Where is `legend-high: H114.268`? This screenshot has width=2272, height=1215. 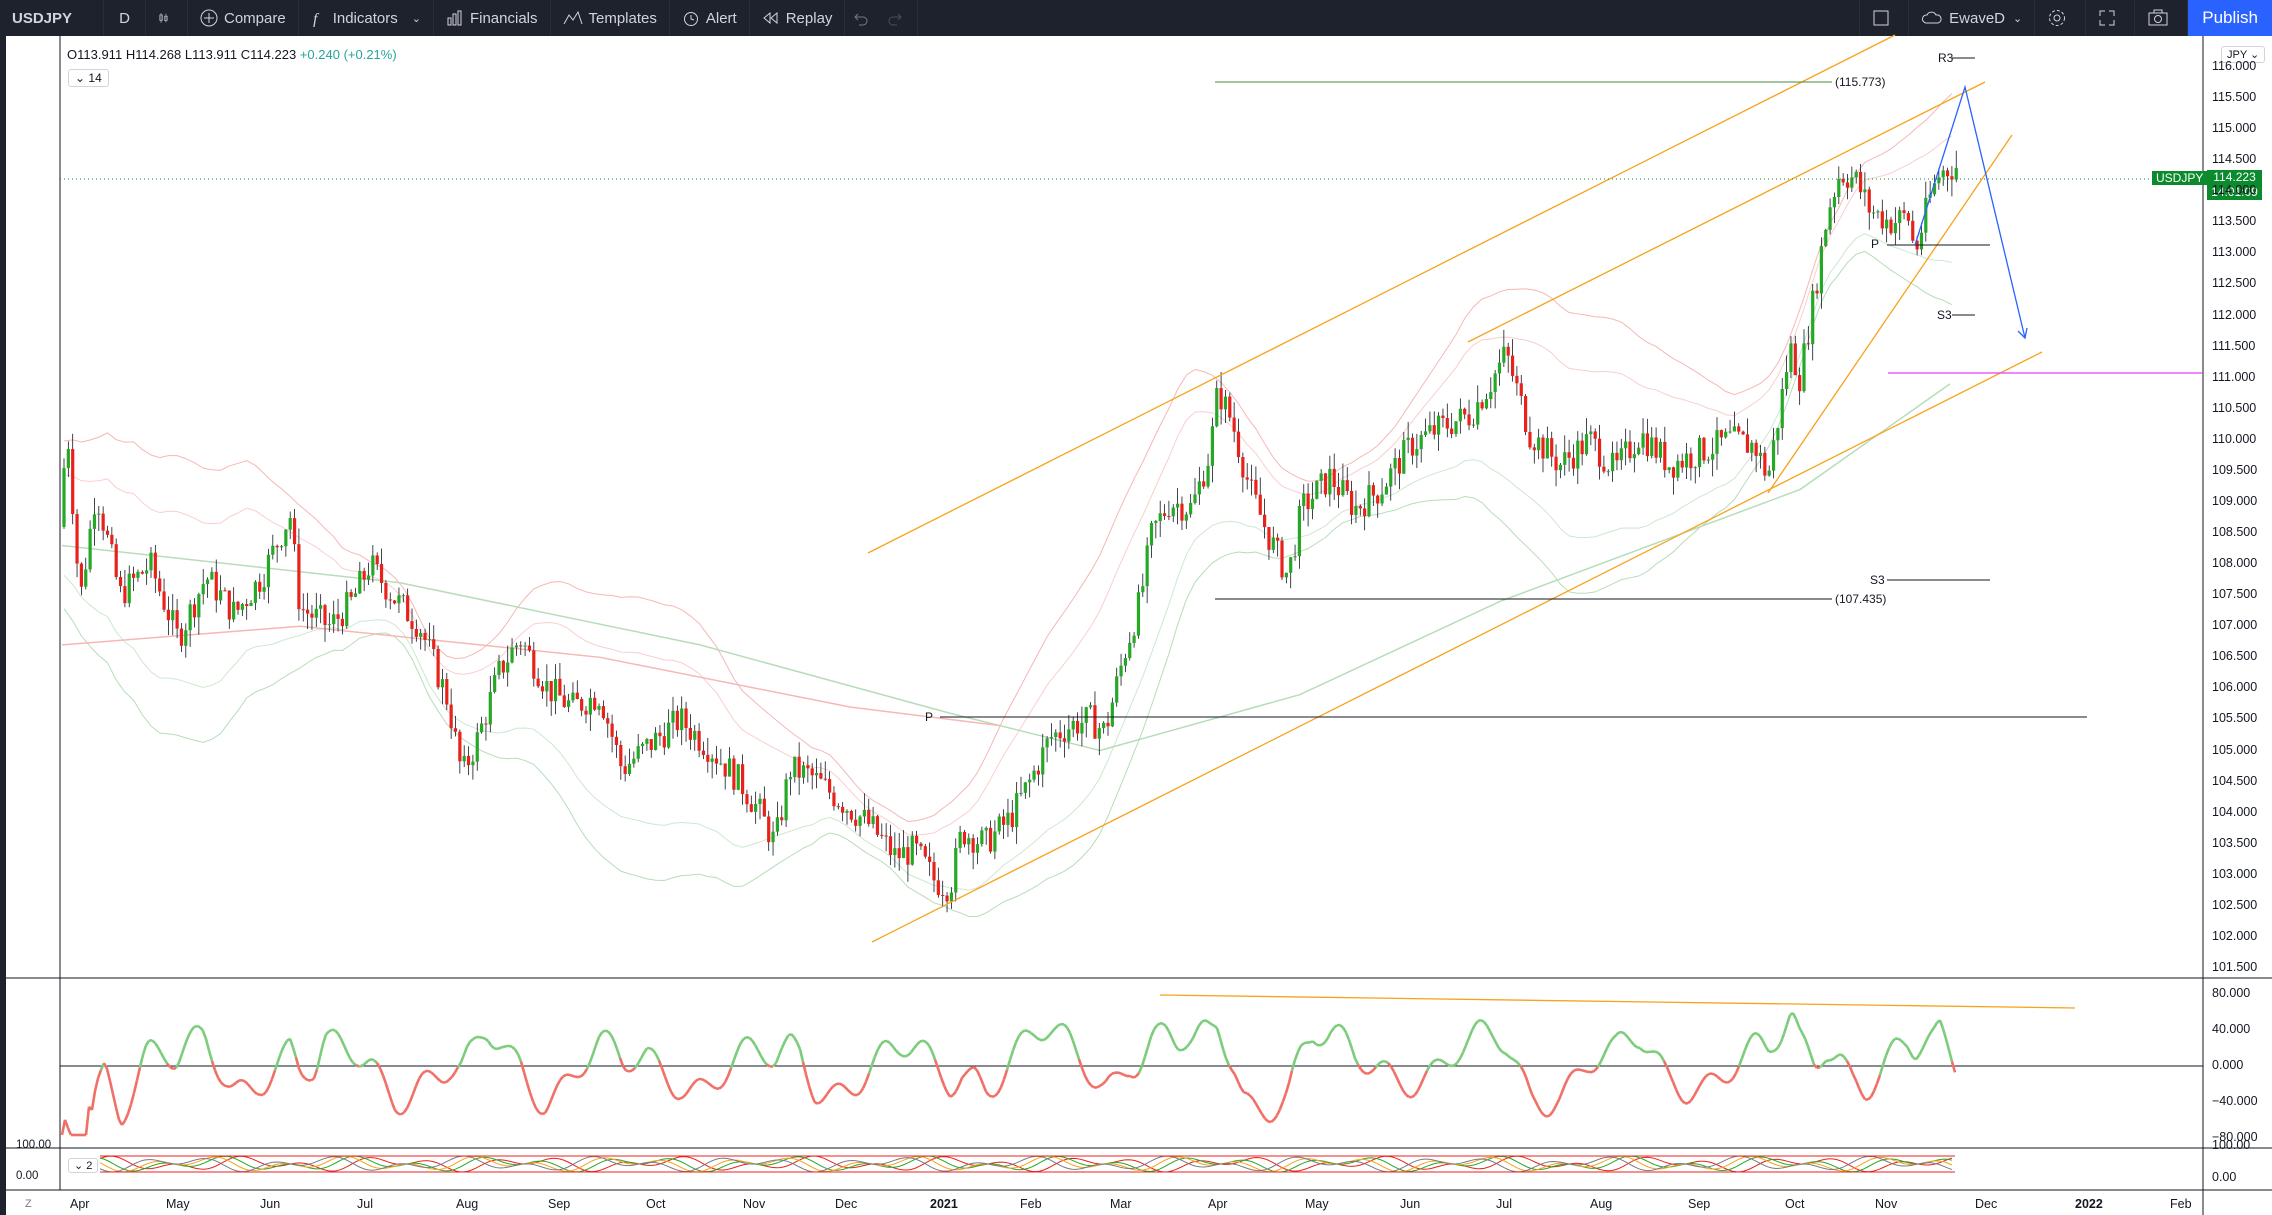
legend-high: H114.268 is located at coordinates (153, 54).